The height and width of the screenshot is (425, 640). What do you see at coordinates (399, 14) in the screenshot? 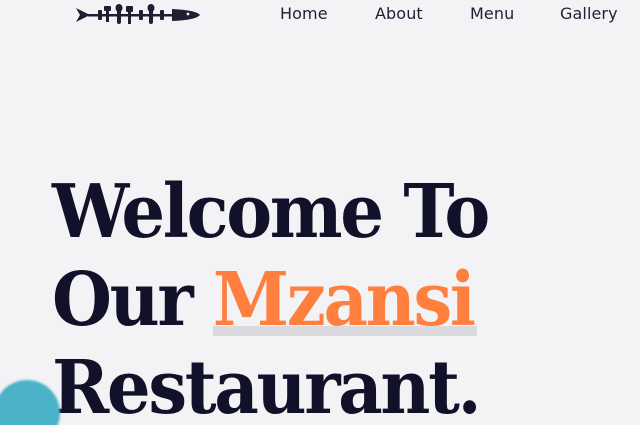
I see `nav-about-link: About` at bounding box center [399, 14].